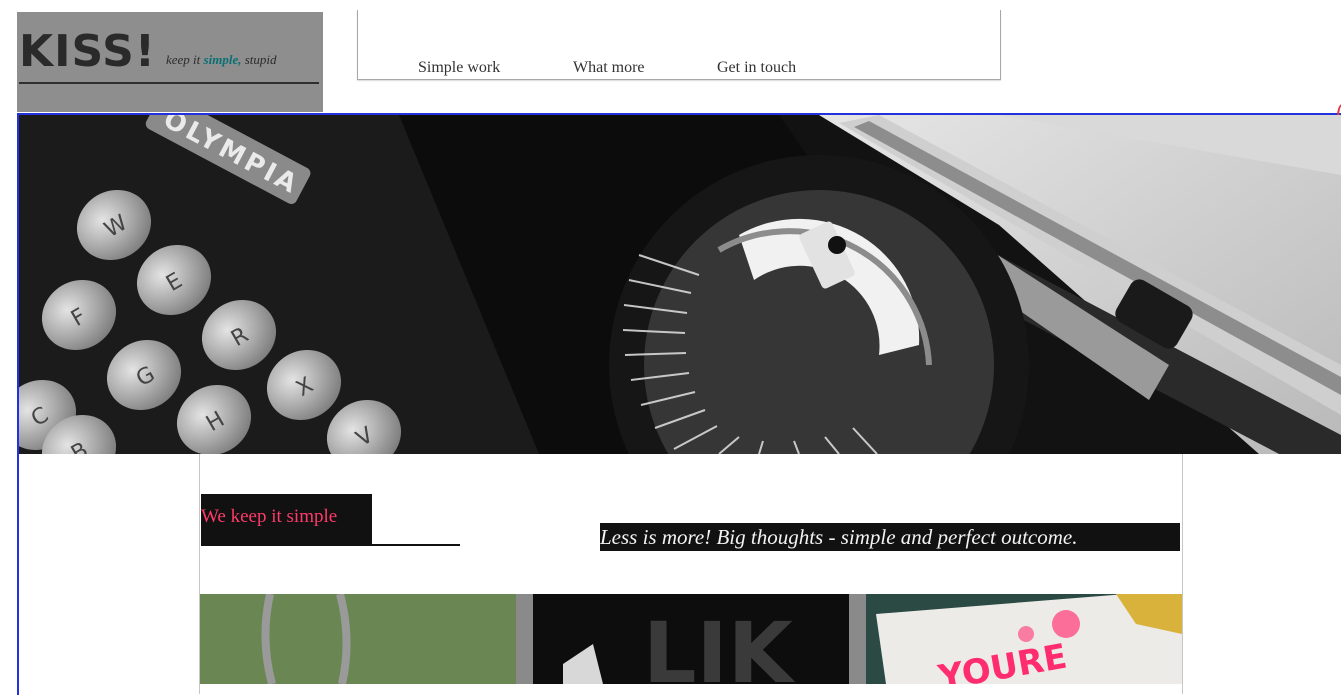  What do you see at coordinates (330, 545) in the screenshot?
I see `headline-underline` at bounding box center [330, 545].